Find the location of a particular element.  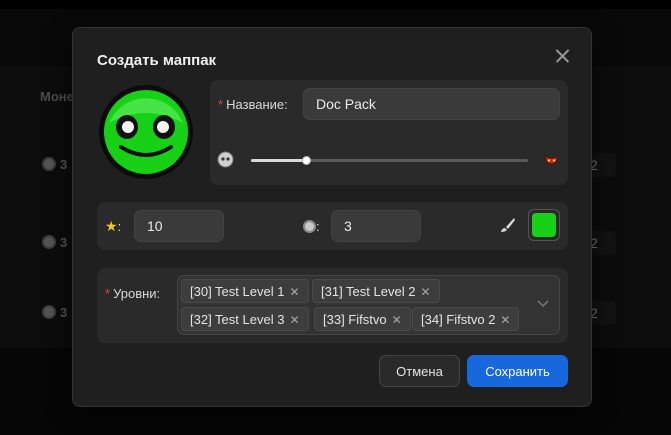

level-tag: [31] Test Level 2 ✕ is located at coordinates (376, 291).